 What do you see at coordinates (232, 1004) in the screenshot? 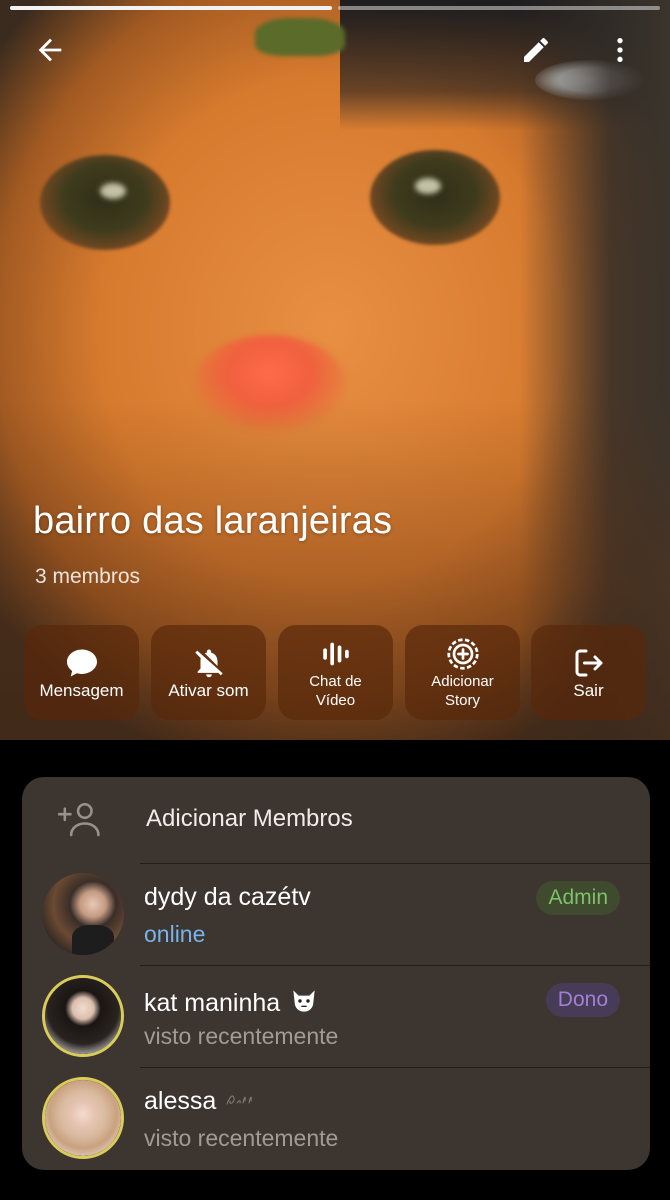
I see `member-name: kat maninha` at bounding box center [232, 1004].